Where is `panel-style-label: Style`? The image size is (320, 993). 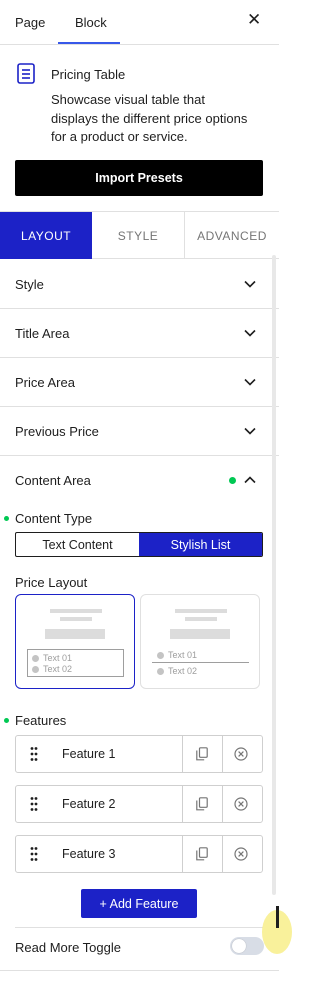 panel-style-label: Style is located at coordinates (29, 284).